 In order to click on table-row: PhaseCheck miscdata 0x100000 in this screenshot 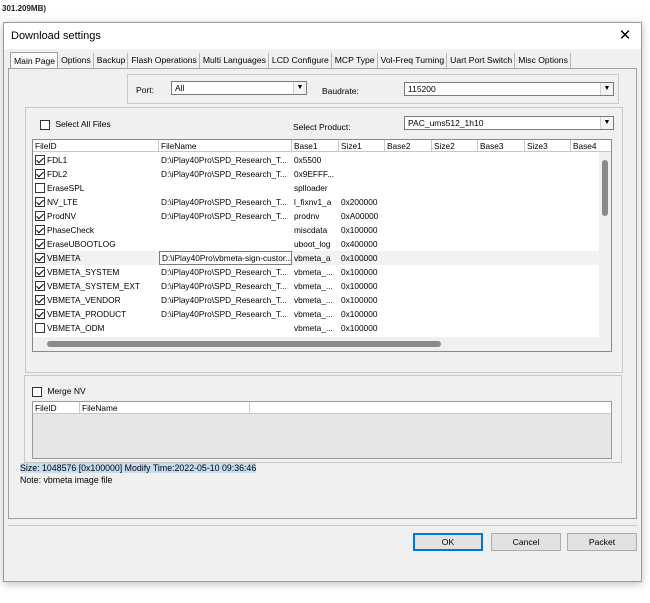, I will do `click(316, 230)`.